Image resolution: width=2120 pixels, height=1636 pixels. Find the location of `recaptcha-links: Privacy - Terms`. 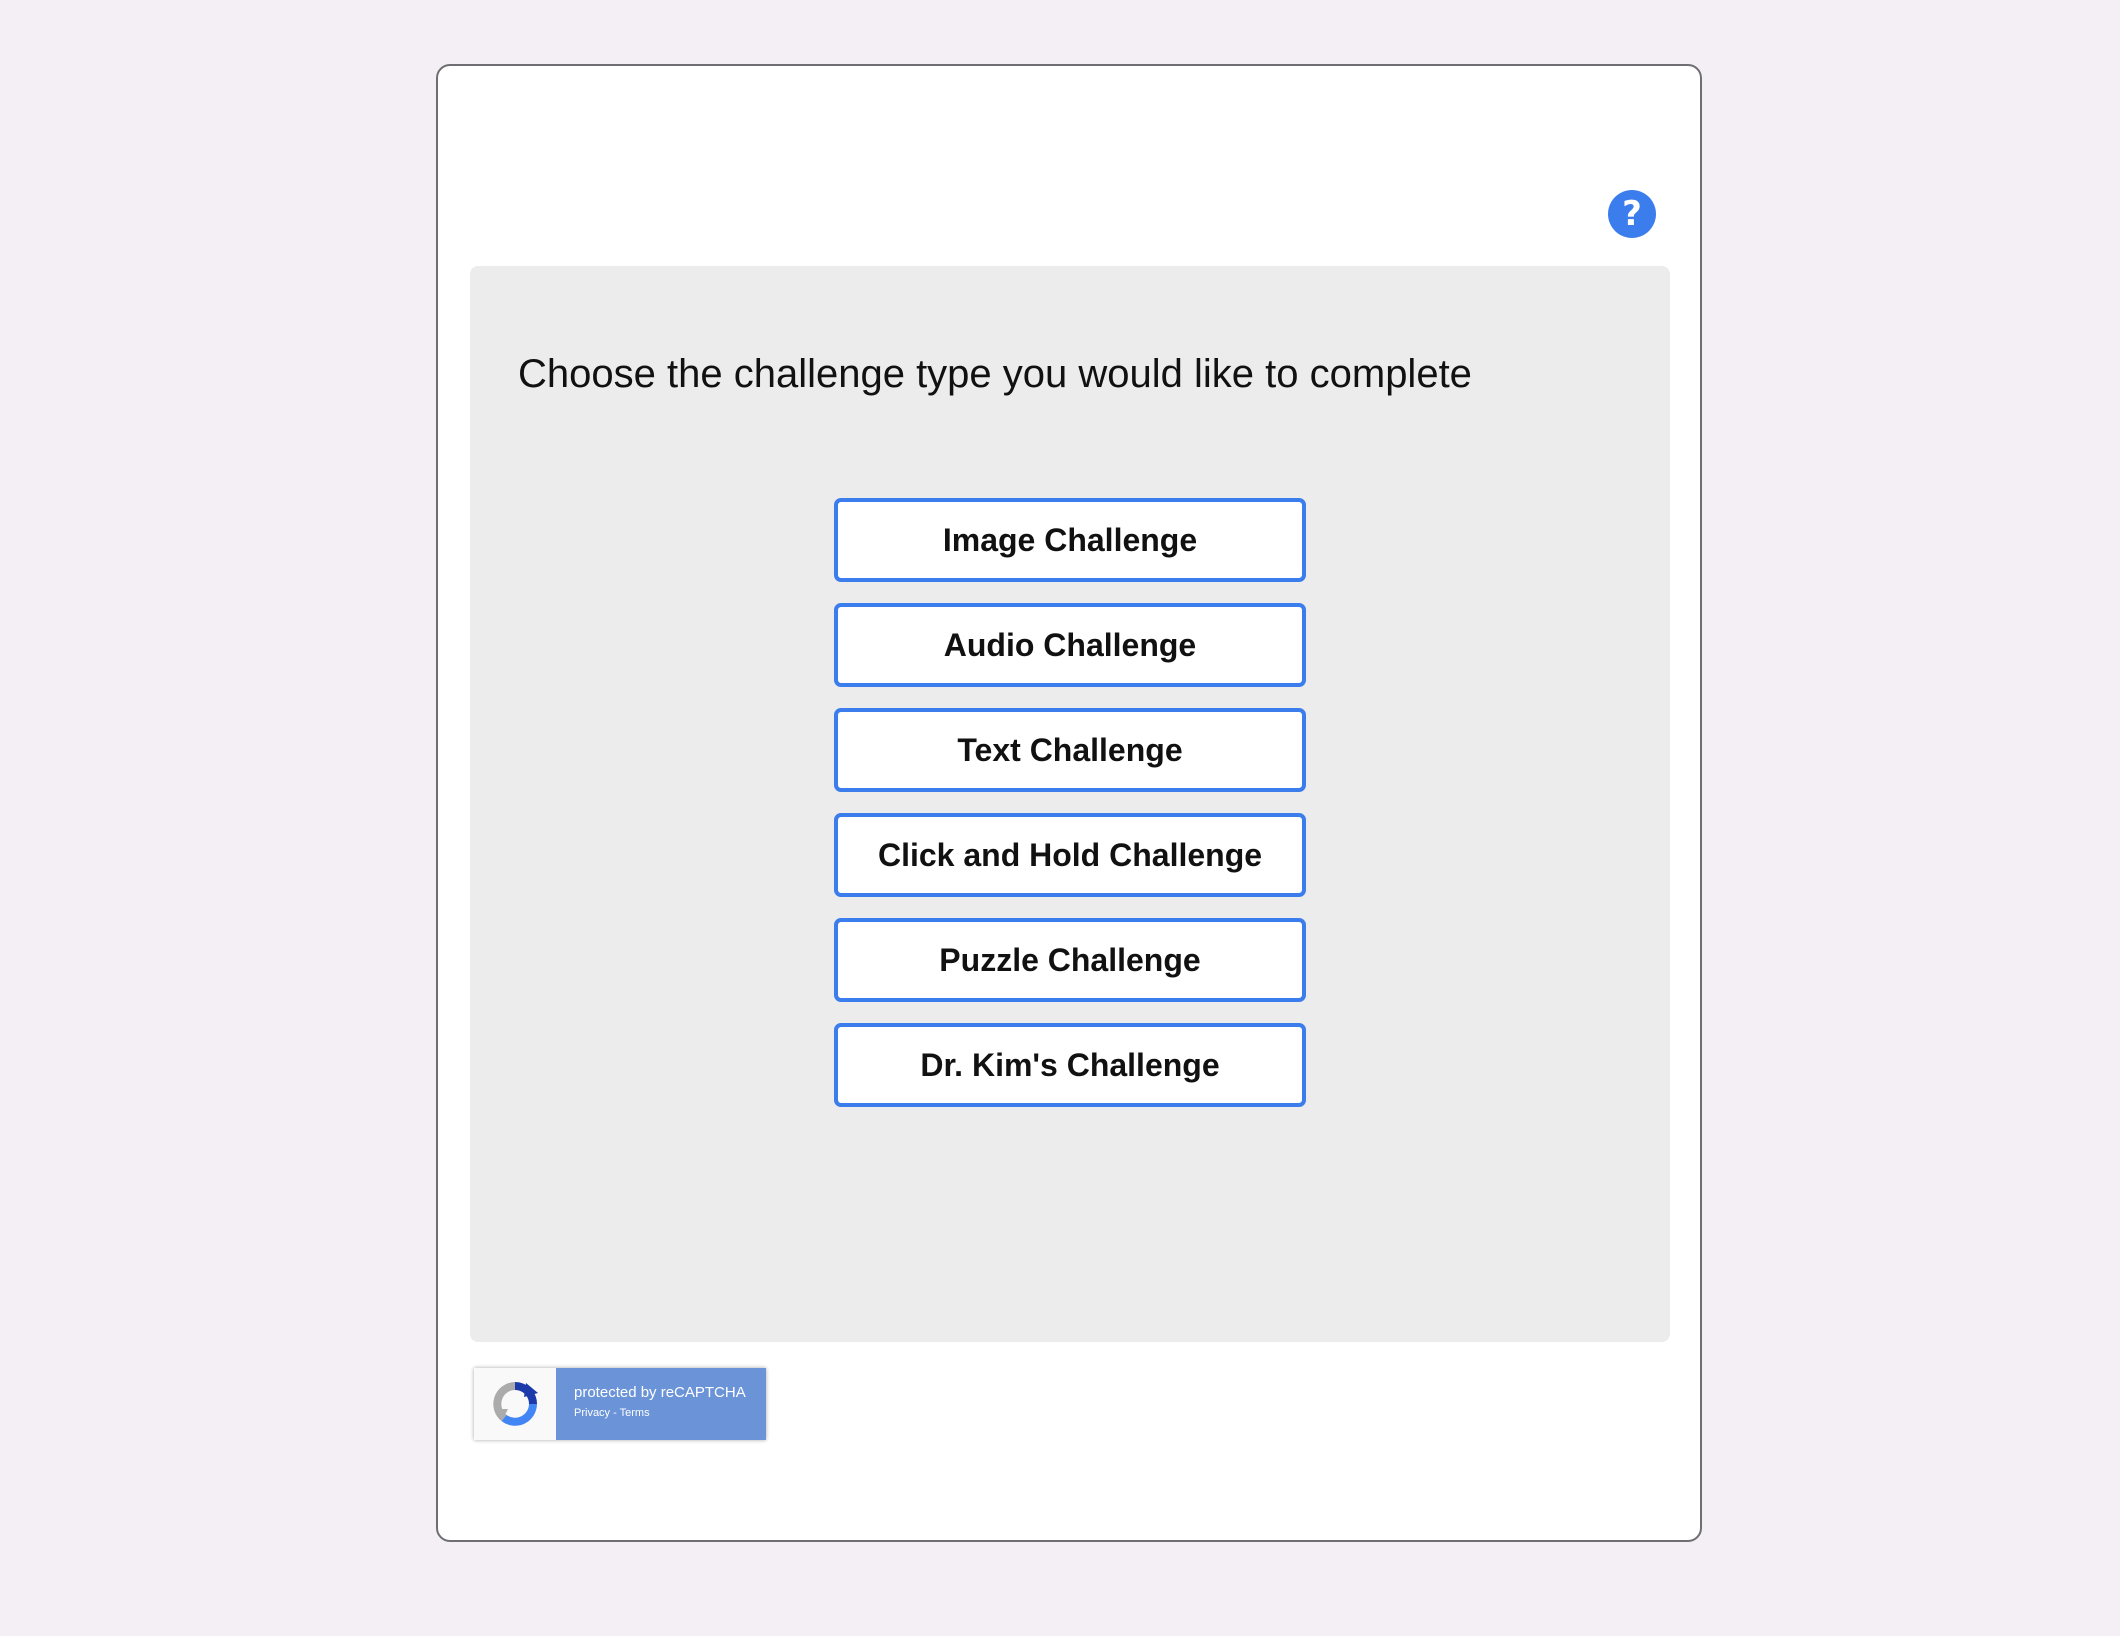

recaptcha-links: Privacy - Terms is located at coordinates (670, 1413).